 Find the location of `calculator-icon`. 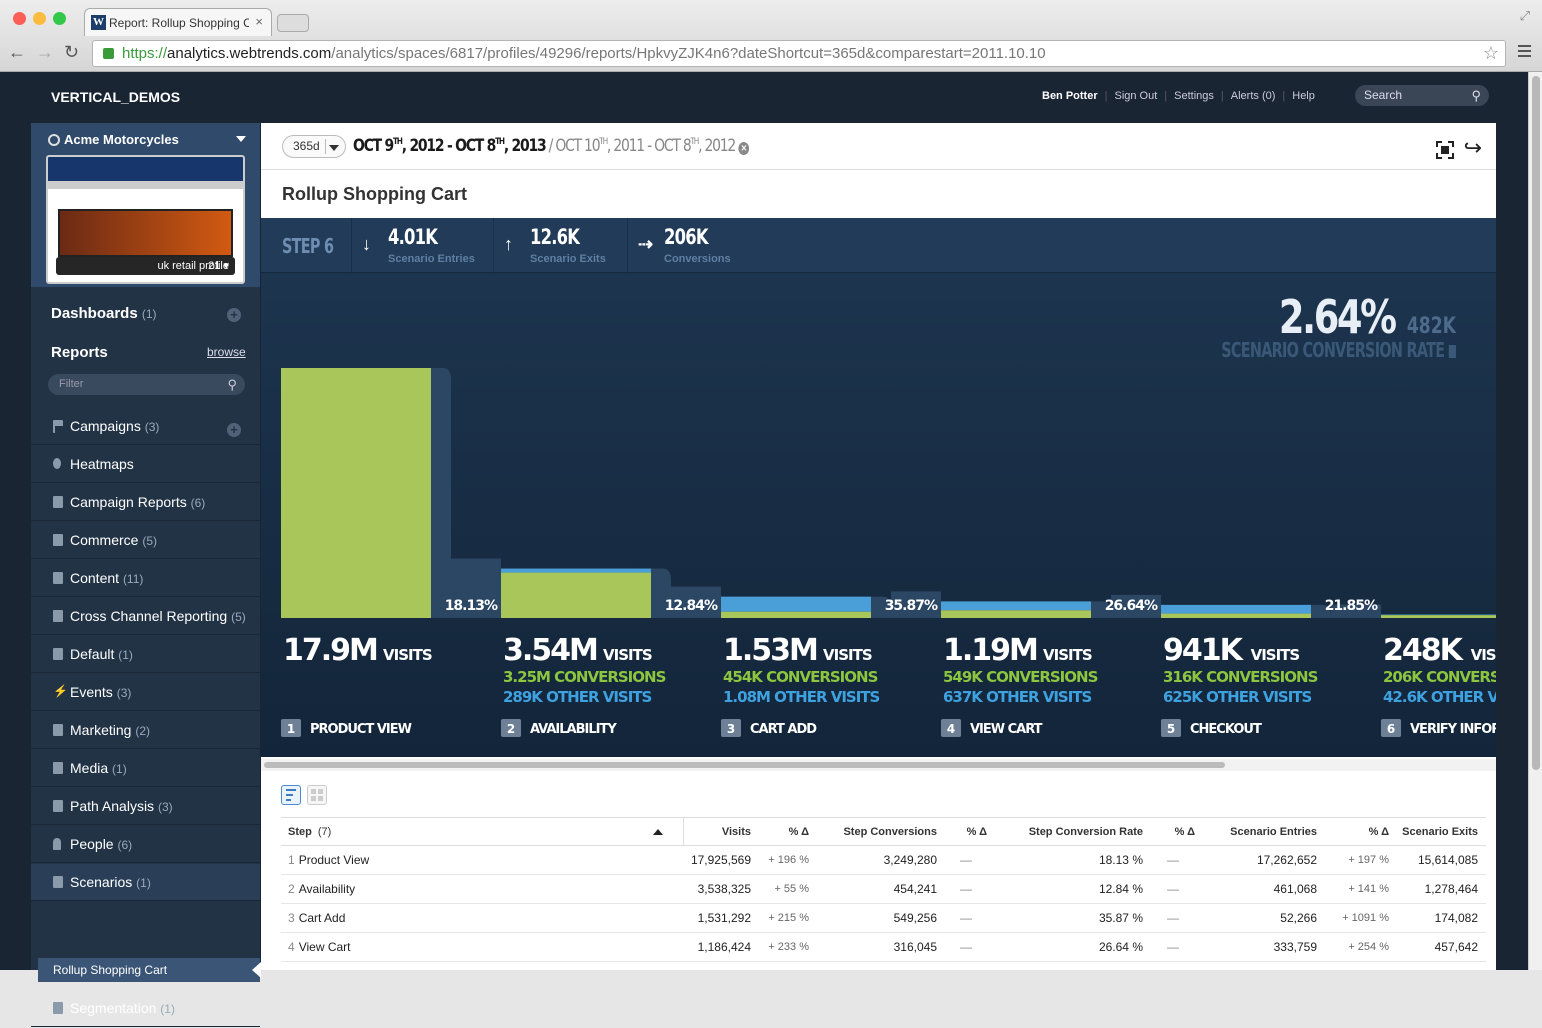

calculator-icon is located at coordinates (1452, 351).